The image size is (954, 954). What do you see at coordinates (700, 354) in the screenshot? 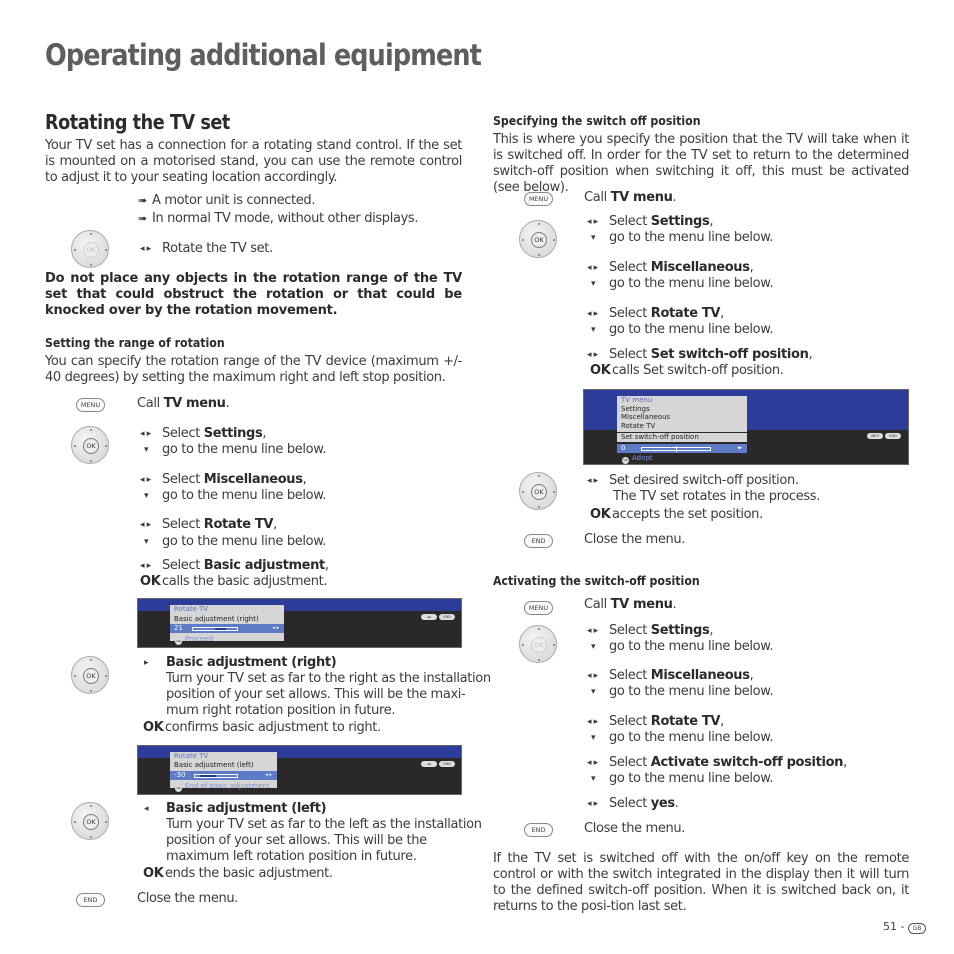
I see `step-select-set-switch-off: ◂ ▸ Select Set switch-off position,` at bounding box center [700, 354].